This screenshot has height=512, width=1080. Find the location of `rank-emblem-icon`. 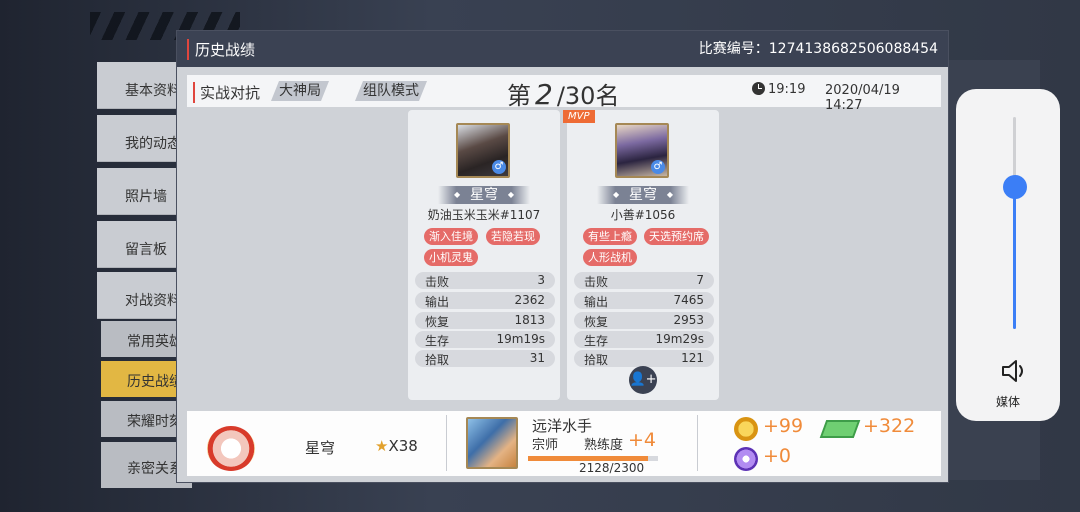

rank-emblem-icon is located at coordinates (231, 448).